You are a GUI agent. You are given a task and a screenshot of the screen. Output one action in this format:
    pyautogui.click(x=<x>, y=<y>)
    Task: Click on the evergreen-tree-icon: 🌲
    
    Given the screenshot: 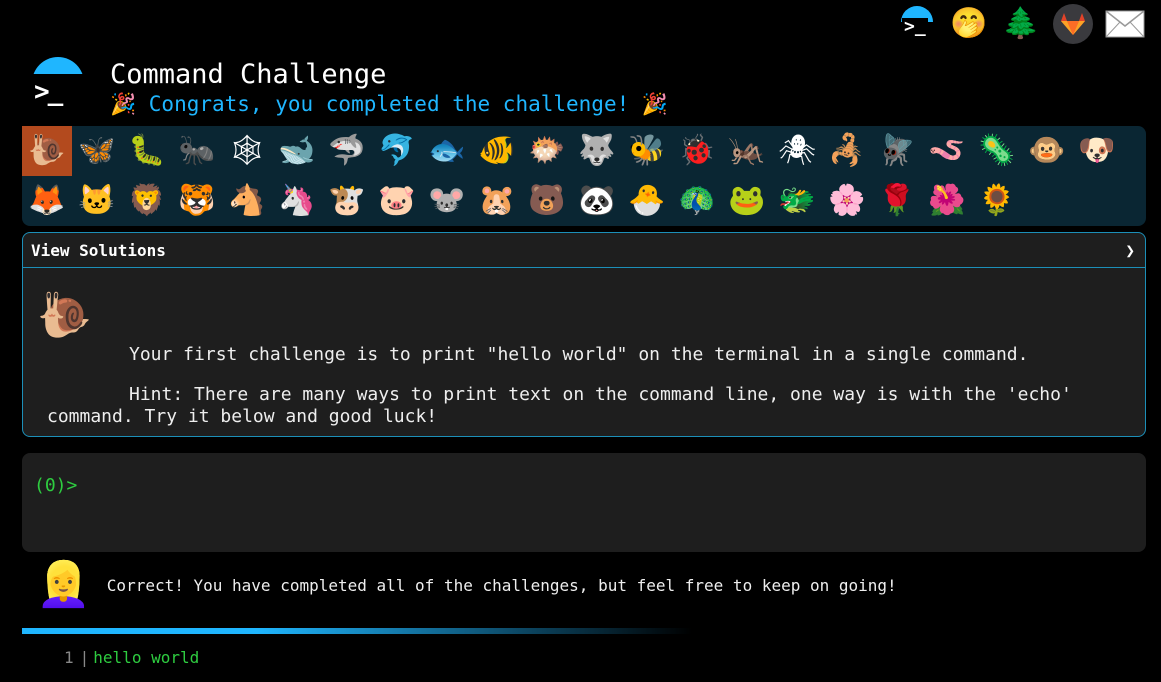 What is the action you would take?
    pyautogui.click(x=1021, y=24)
    